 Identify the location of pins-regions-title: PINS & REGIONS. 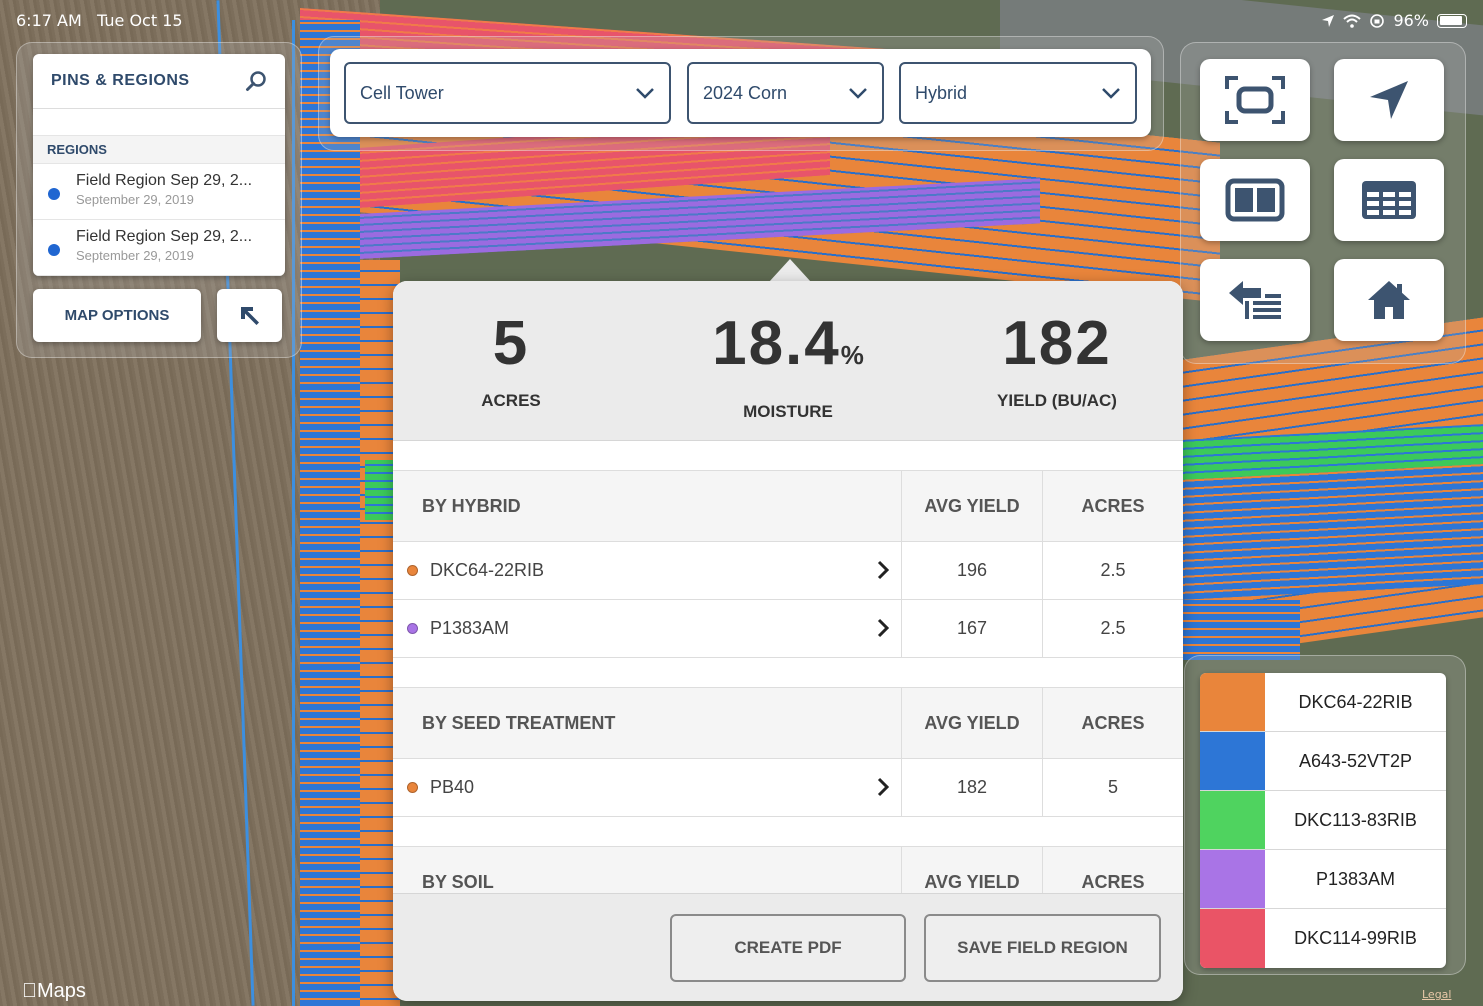
(120, 80).